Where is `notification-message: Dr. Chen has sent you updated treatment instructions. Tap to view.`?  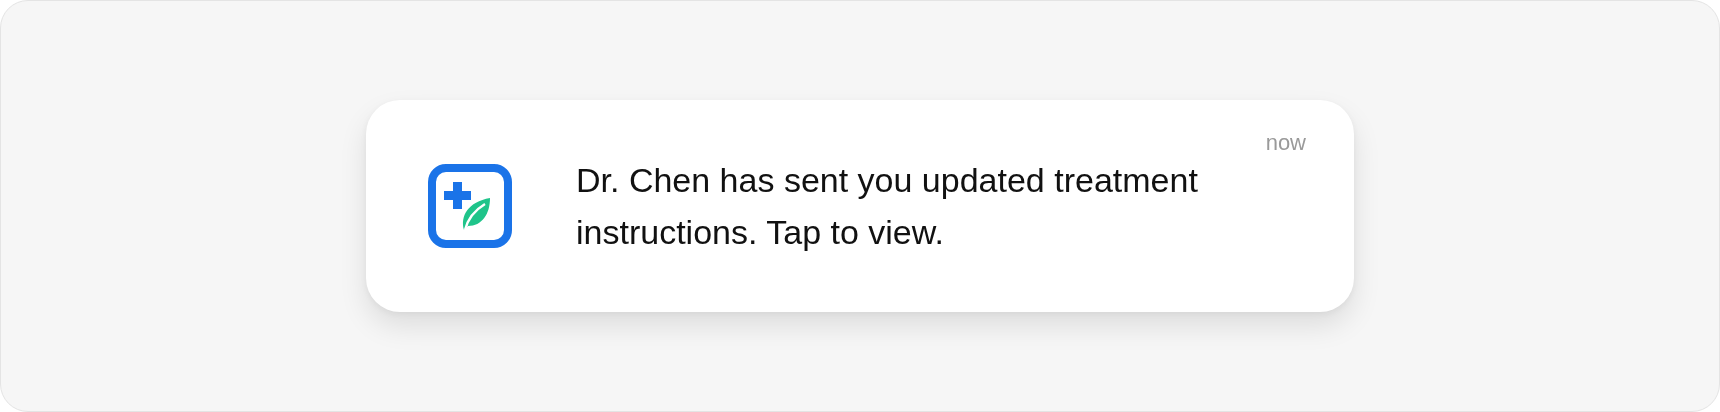
notification-message: Dr. Chen has sent you updated treatment instructions. Tap to view. is located at coordinates (887, 206).